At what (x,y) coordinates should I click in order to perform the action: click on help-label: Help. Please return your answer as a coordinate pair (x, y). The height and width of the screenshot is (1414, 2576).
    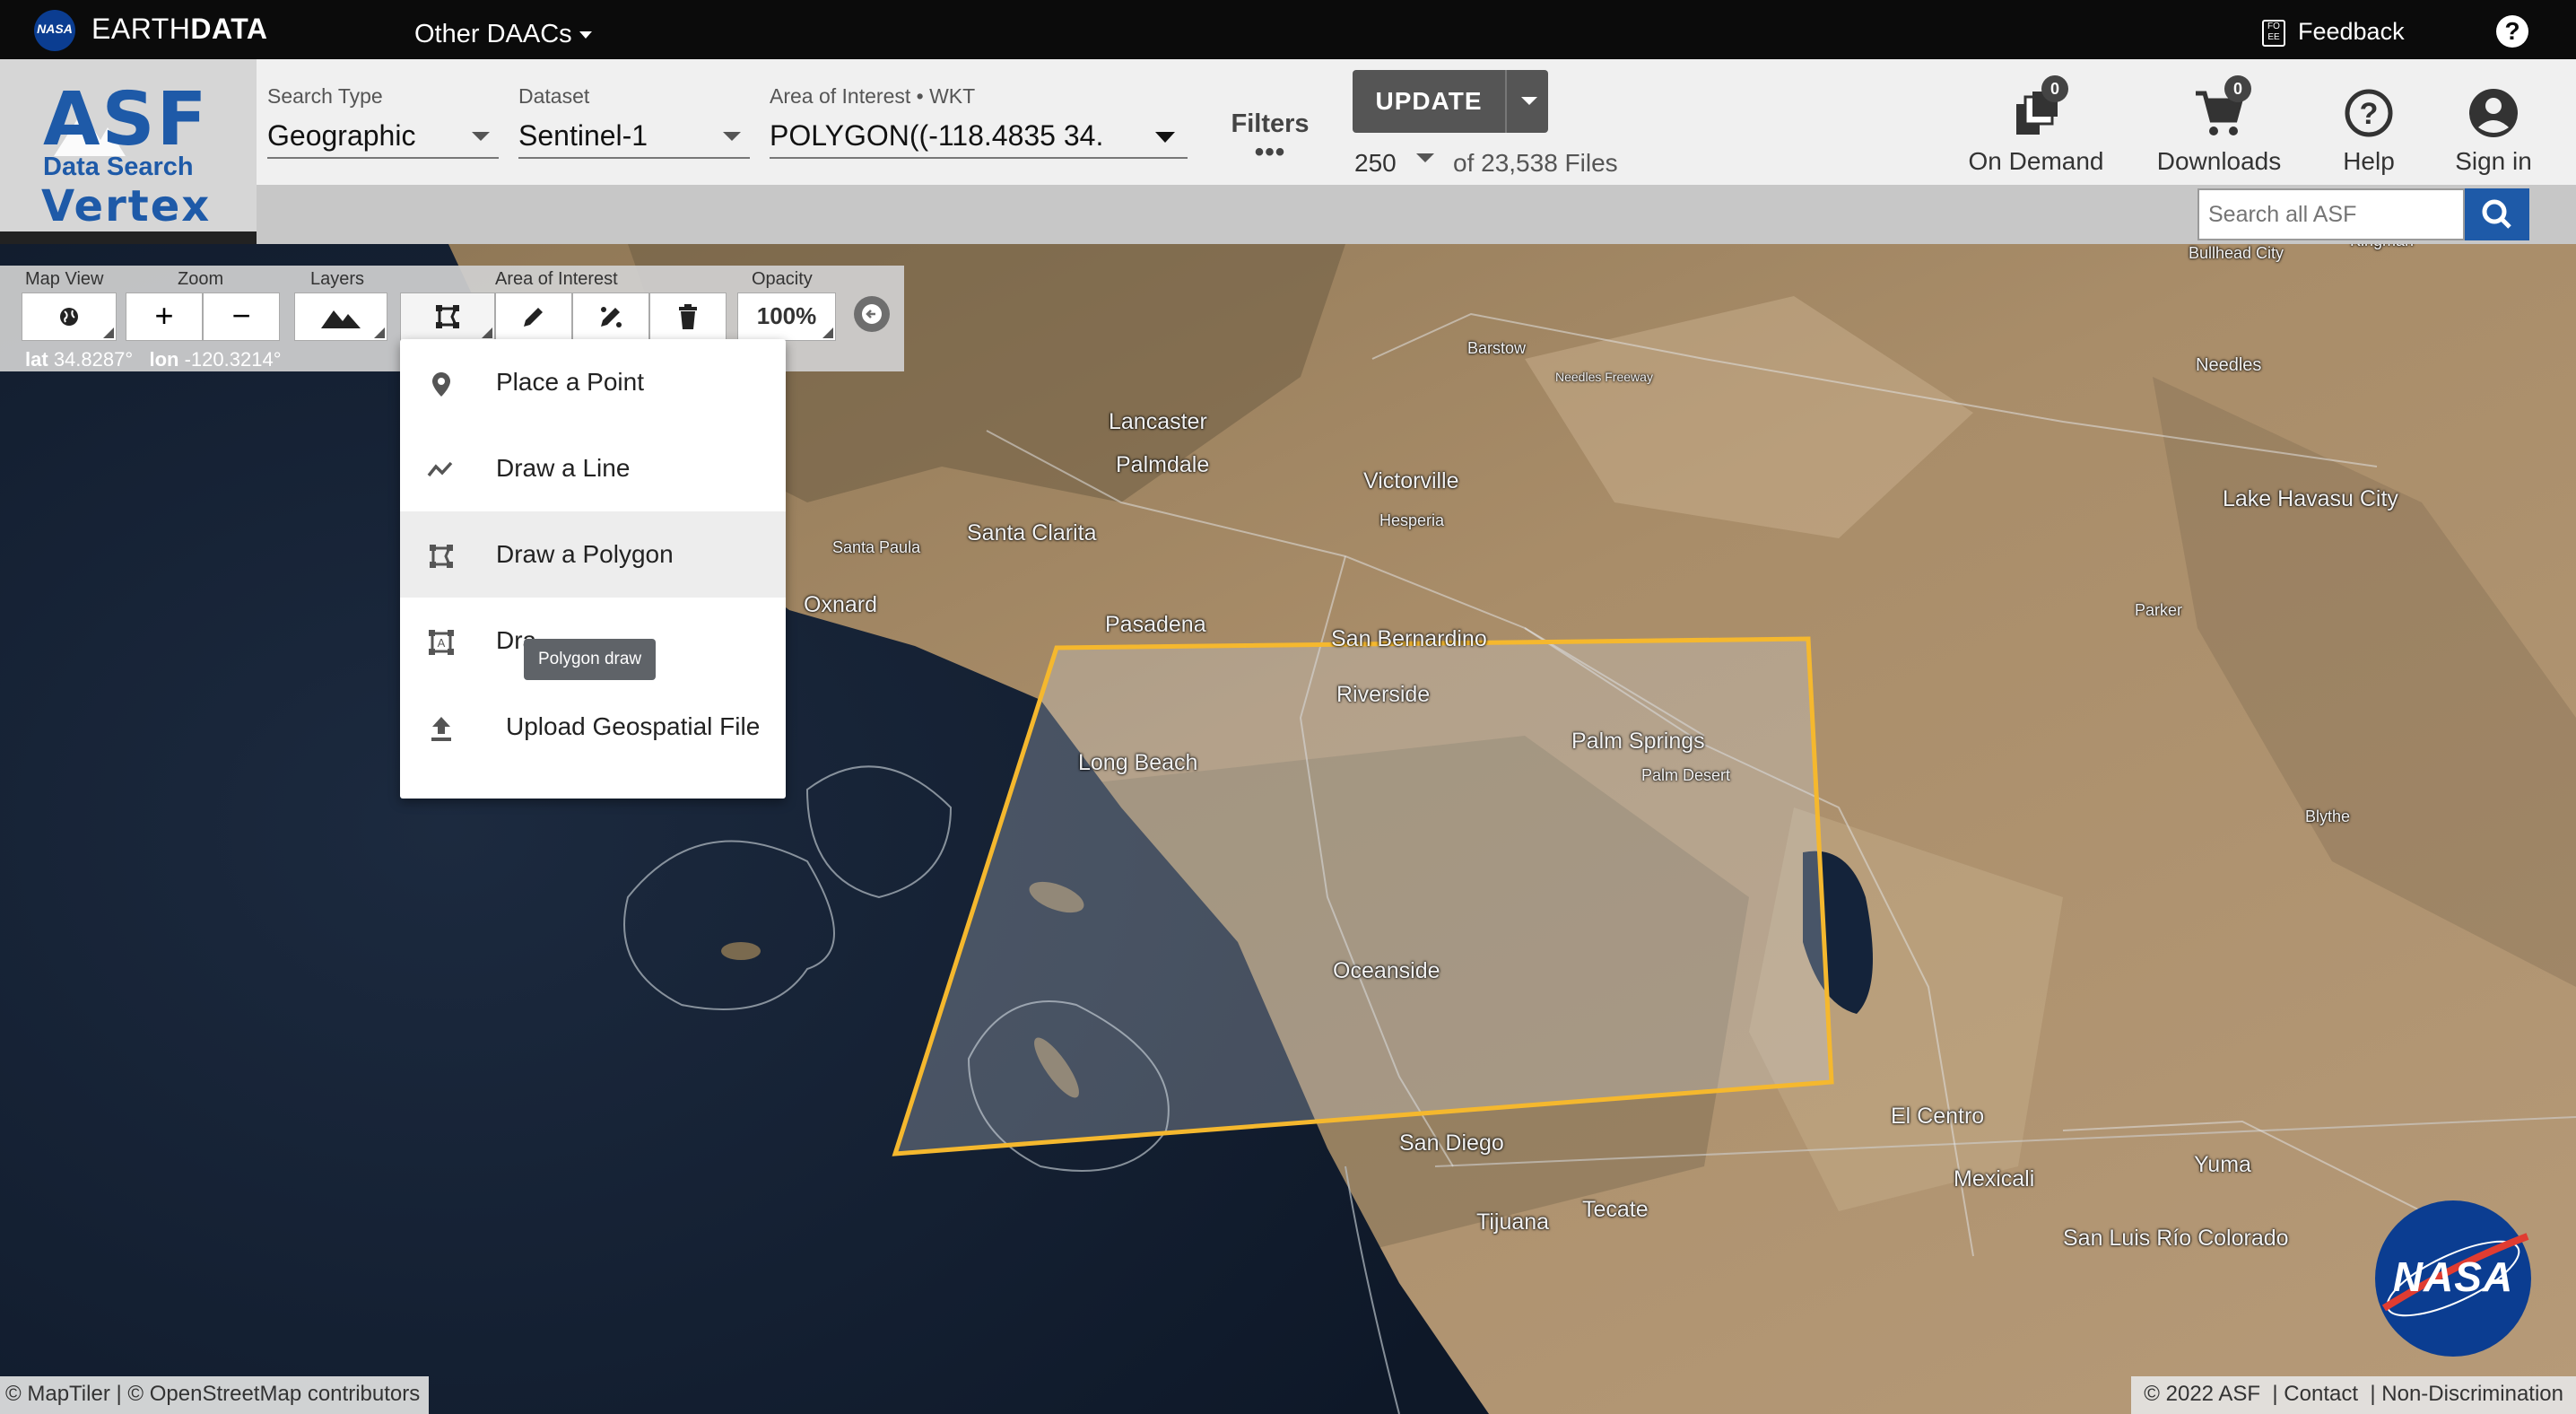
    Looking at the image, I should click on (2369, 161).